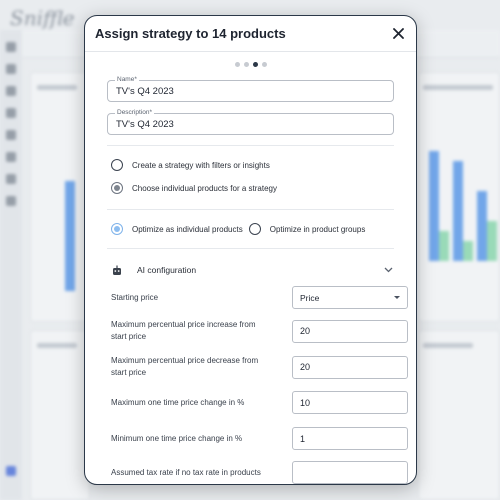  Describe the element at coordinates (397, 297) in the screenshot. I see `dropdown-caret-icon` at that location.